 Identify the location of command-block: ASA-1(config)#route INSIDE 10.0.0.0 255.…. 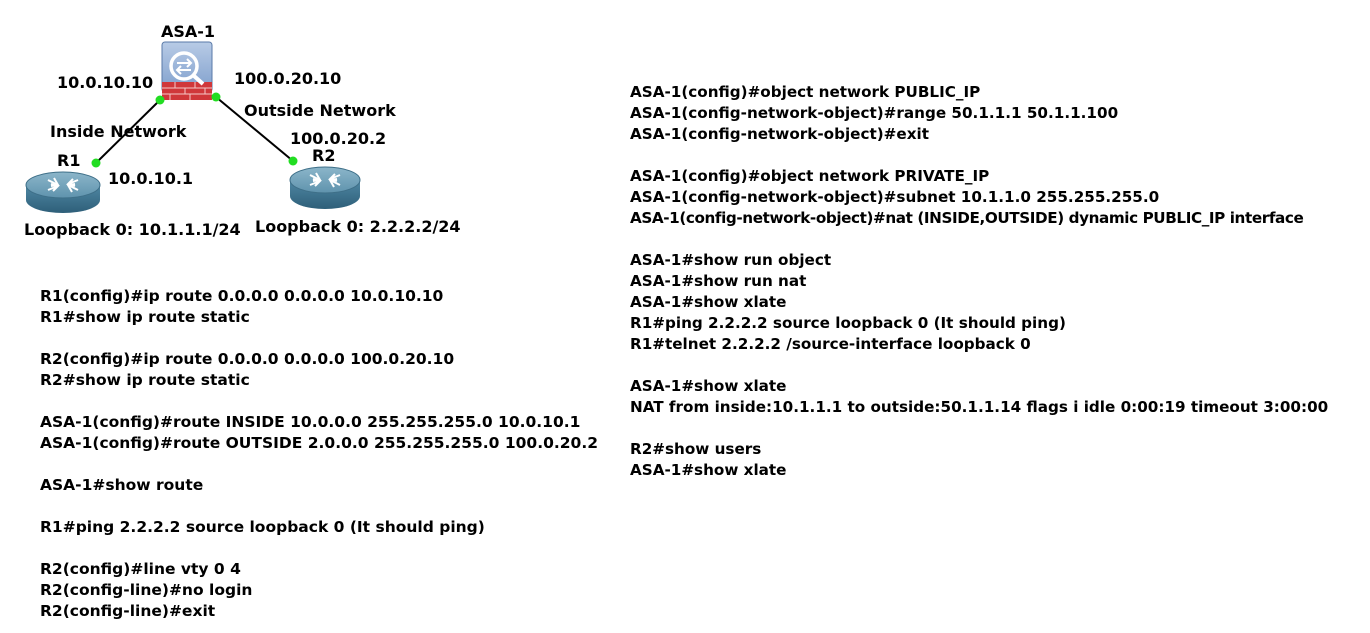
(319, 433).